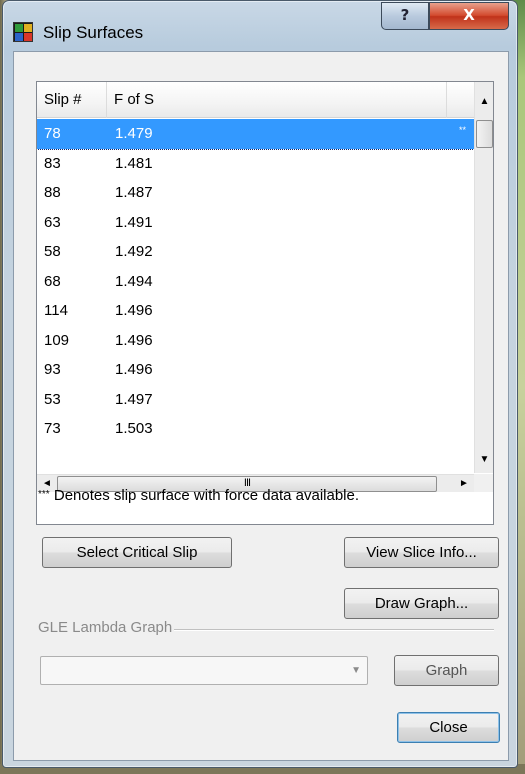 Image resolution: width=525 pixels, height=774 pixels. I want to click on scrollbar-corner, so click(483, 483).